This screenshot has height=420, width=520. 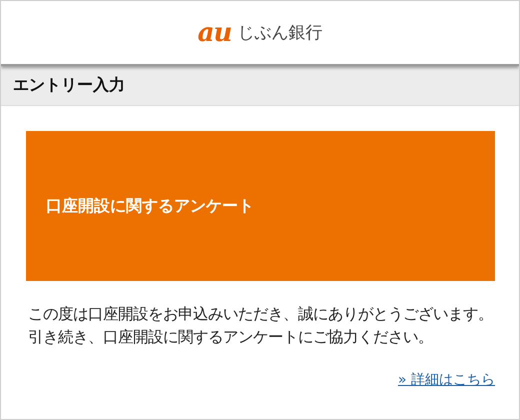 What do you see at coordinates (279, 33) in the screenshot?
I see `logo-text: じぶん銀行` at bounding box center [279, 33].